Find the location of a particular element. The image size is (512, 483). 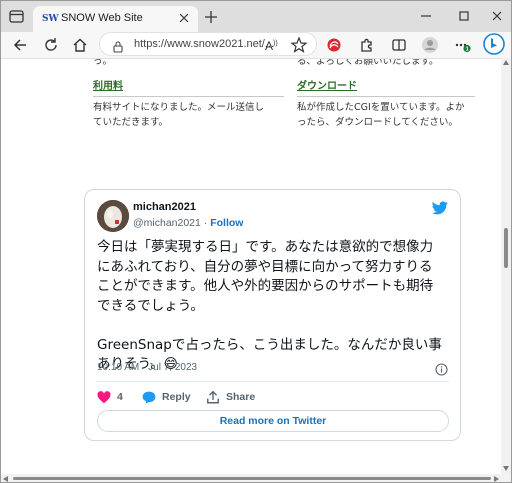

info-icon is located at coordinates (441, 368).